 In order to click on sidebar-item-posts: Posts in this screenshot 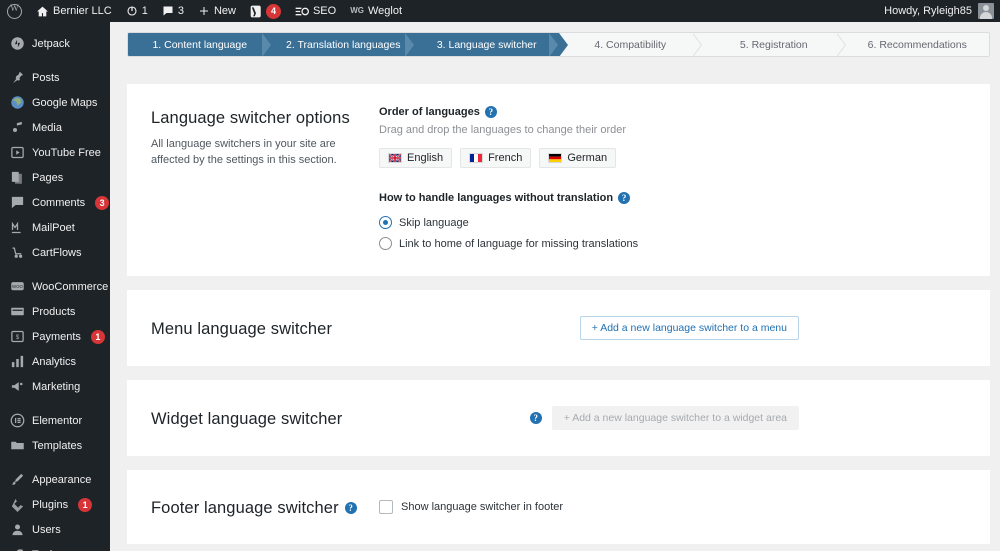, I will do `click(55, 77)`.